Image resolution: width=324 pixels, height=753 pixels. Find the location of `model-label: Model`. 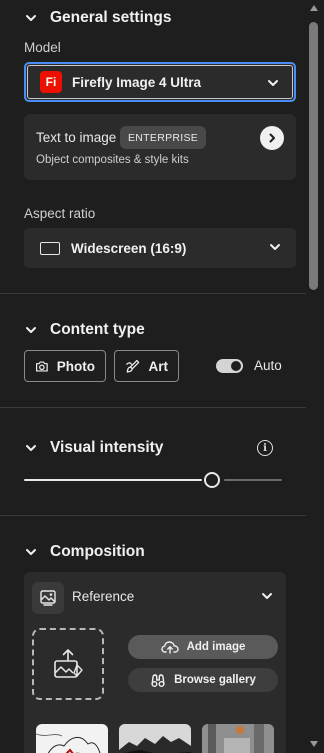

model-label: Model is located at coordinates (42, 47).